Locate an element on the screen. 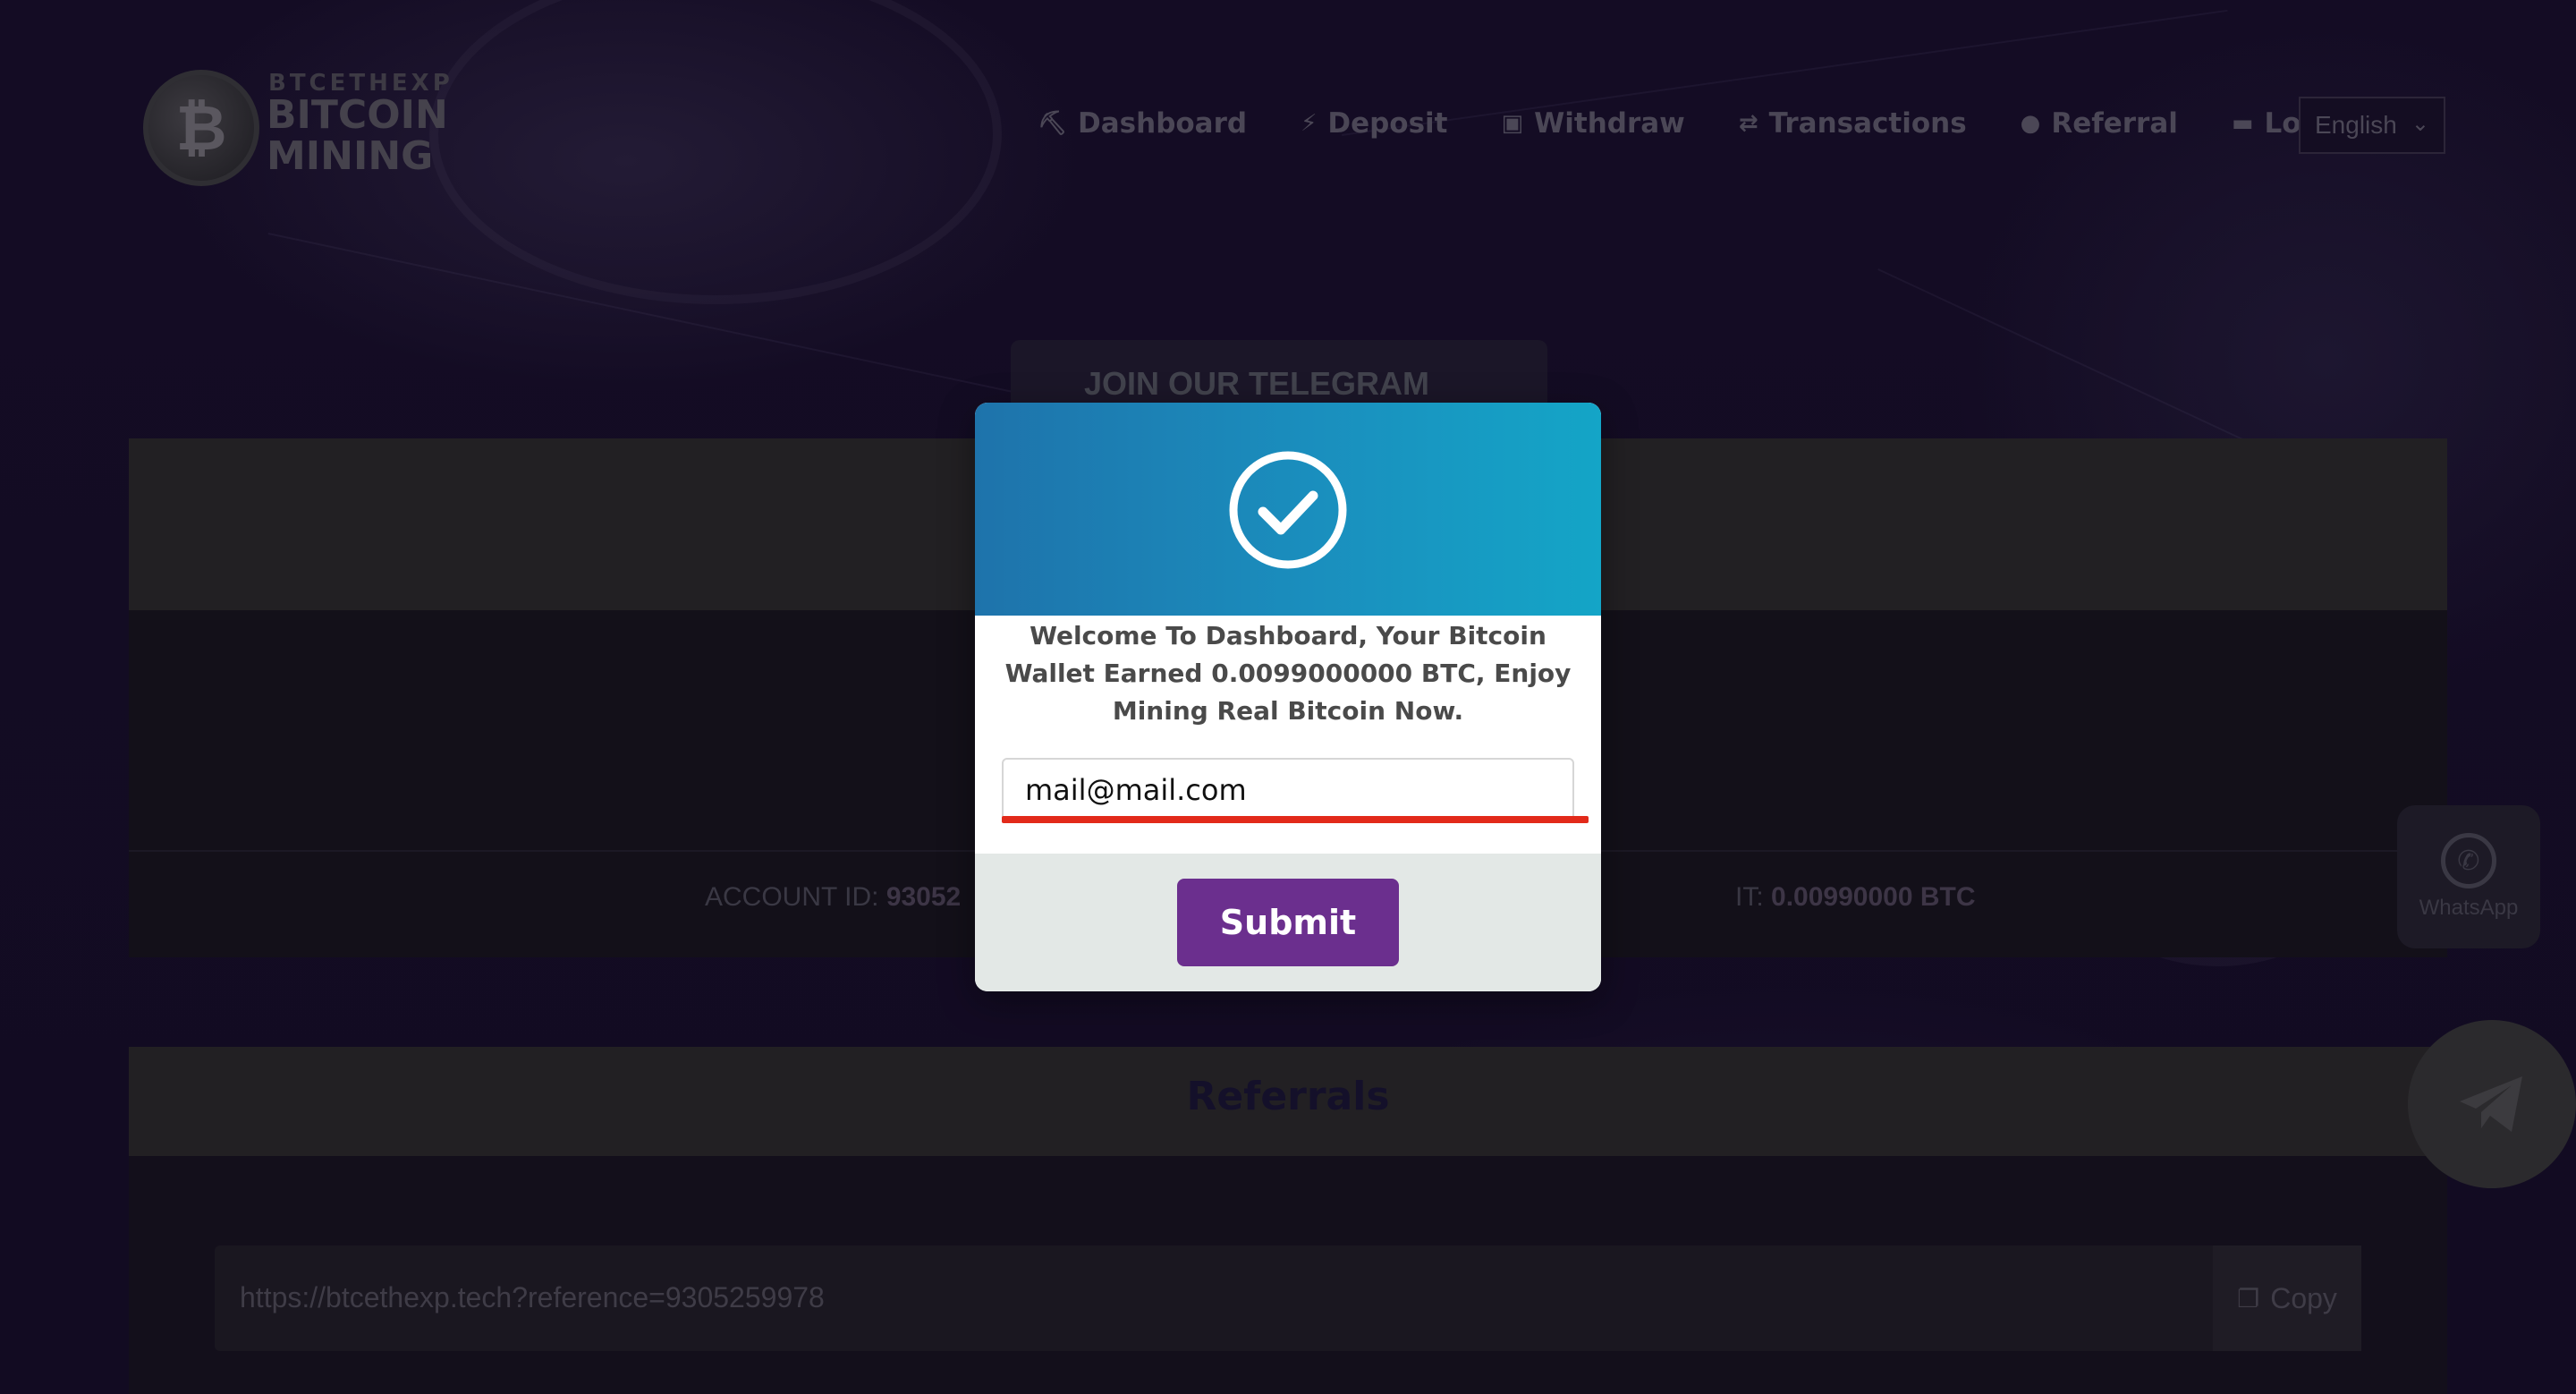 The height and width of the screenshot is (1394, 2576). submit-button: Submit is located at coordinates (1288, 922).